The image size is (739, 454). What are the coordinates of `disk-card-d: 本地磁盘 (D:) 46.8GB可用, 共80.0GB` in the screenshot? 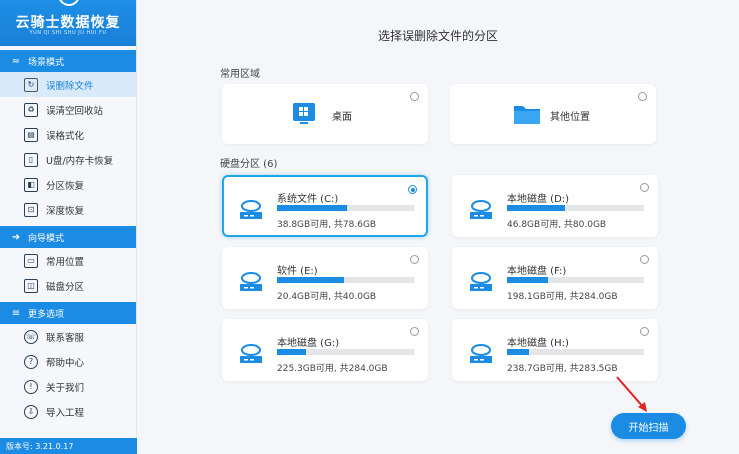 It's located at (555, 206).